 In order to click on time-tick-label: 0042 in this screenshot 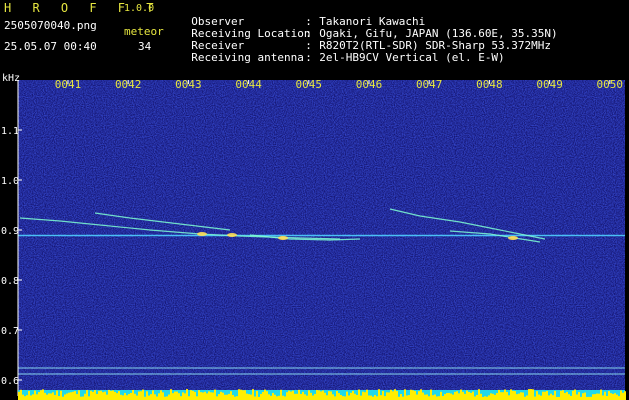, I will do `click(128, 84)`.